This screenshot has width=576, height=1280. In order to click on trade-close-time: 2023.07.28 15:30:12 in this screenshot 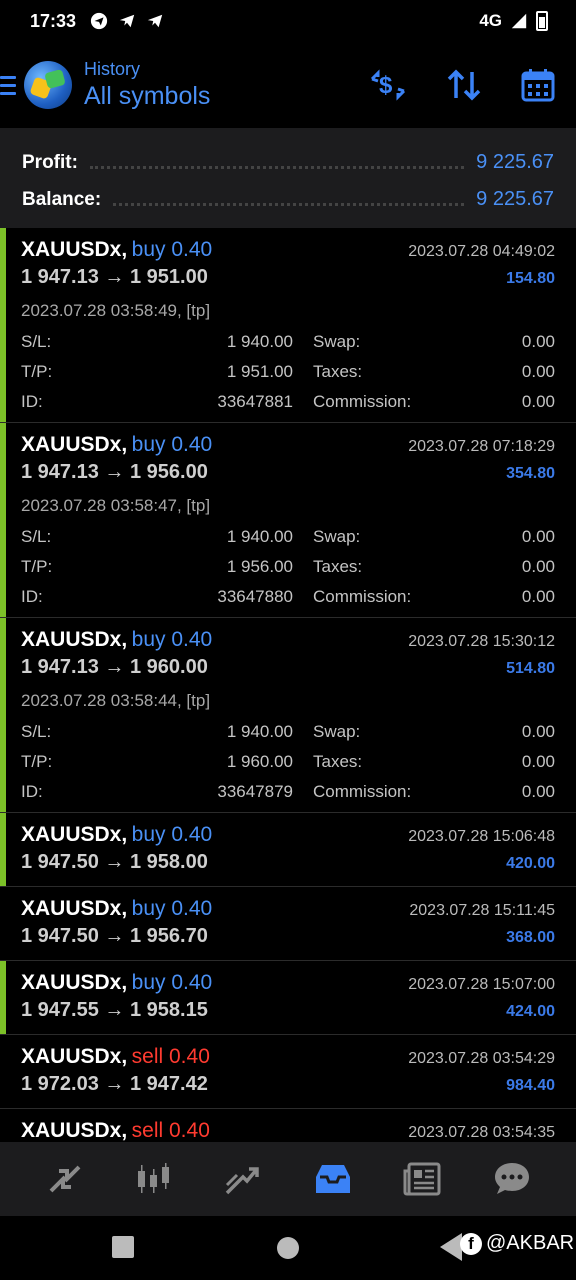, I will do `click(481, 641)`.